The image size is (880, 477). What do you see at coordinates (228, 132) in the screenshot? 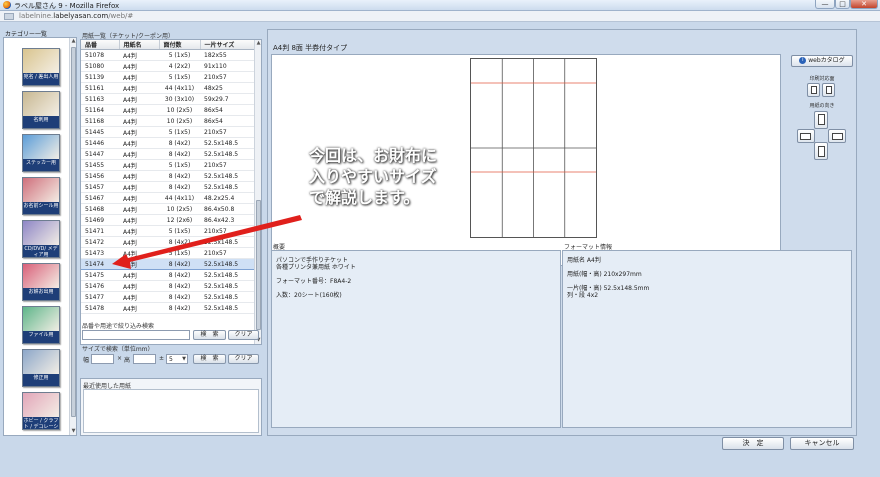
I see `table-cell: 210x57` at bounding box center [228, 132].